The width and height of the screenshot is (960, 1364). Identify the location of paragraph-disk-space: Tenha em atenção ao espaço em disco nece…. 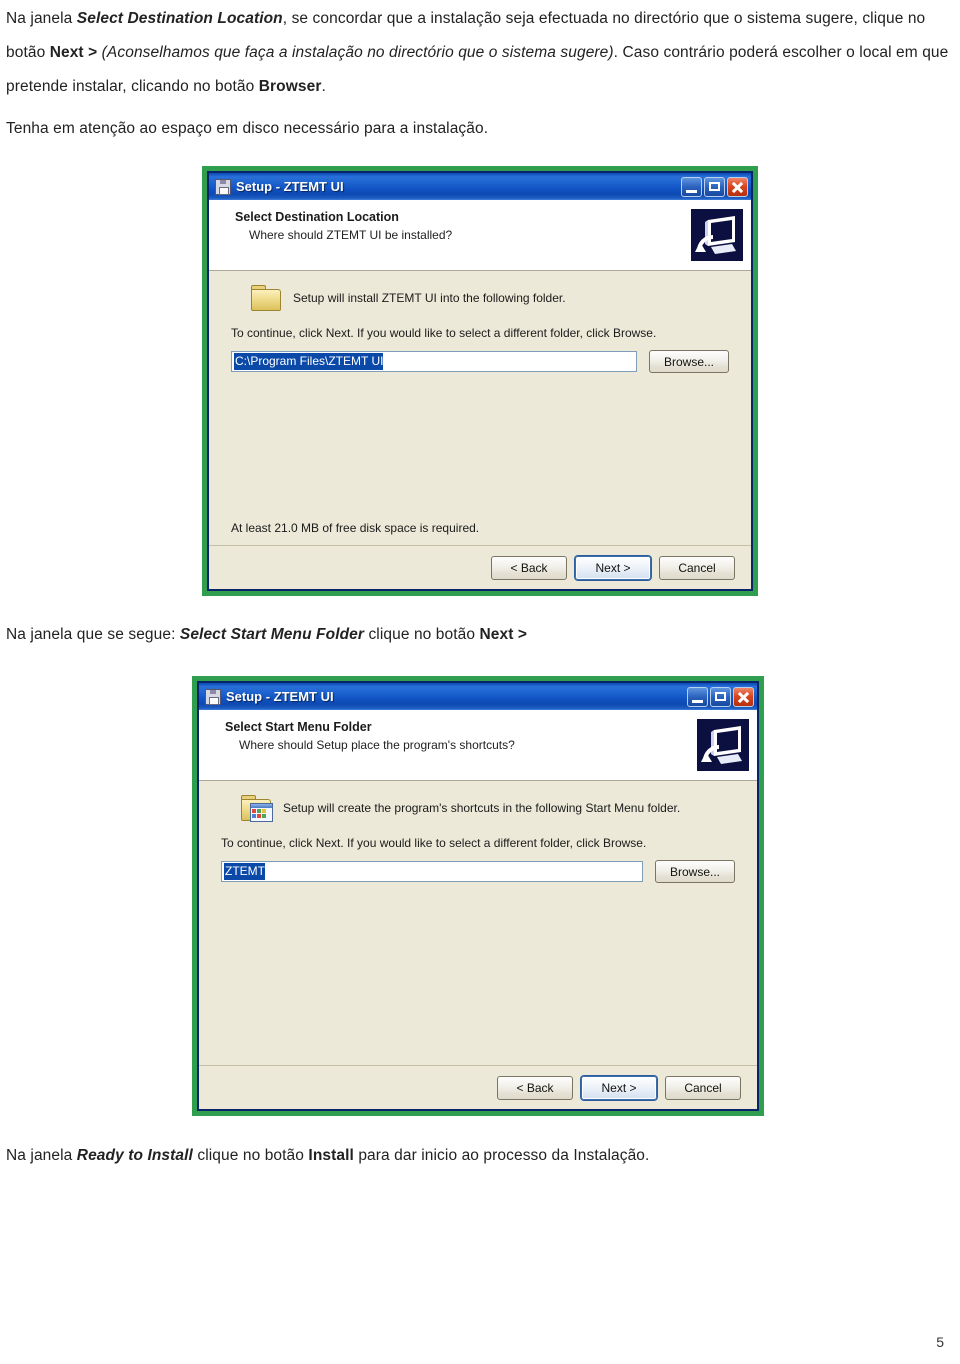
(356, 129).